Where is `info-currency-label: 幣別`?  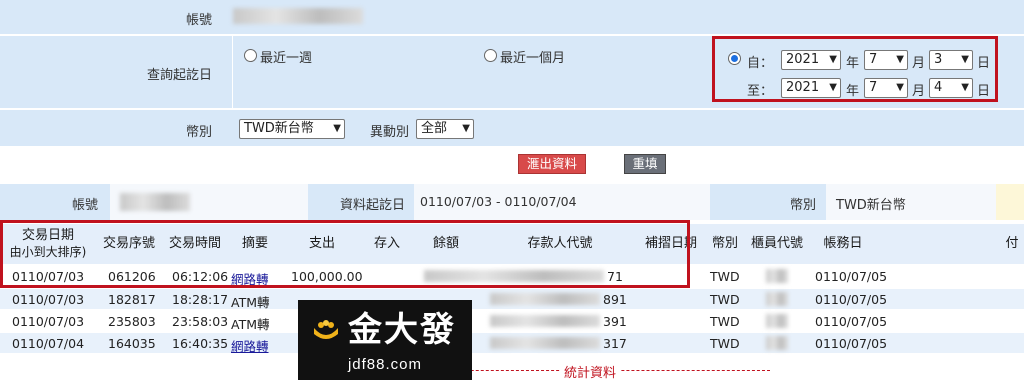 info-currency-label: 幣別 is located at coordinates (803, 205).